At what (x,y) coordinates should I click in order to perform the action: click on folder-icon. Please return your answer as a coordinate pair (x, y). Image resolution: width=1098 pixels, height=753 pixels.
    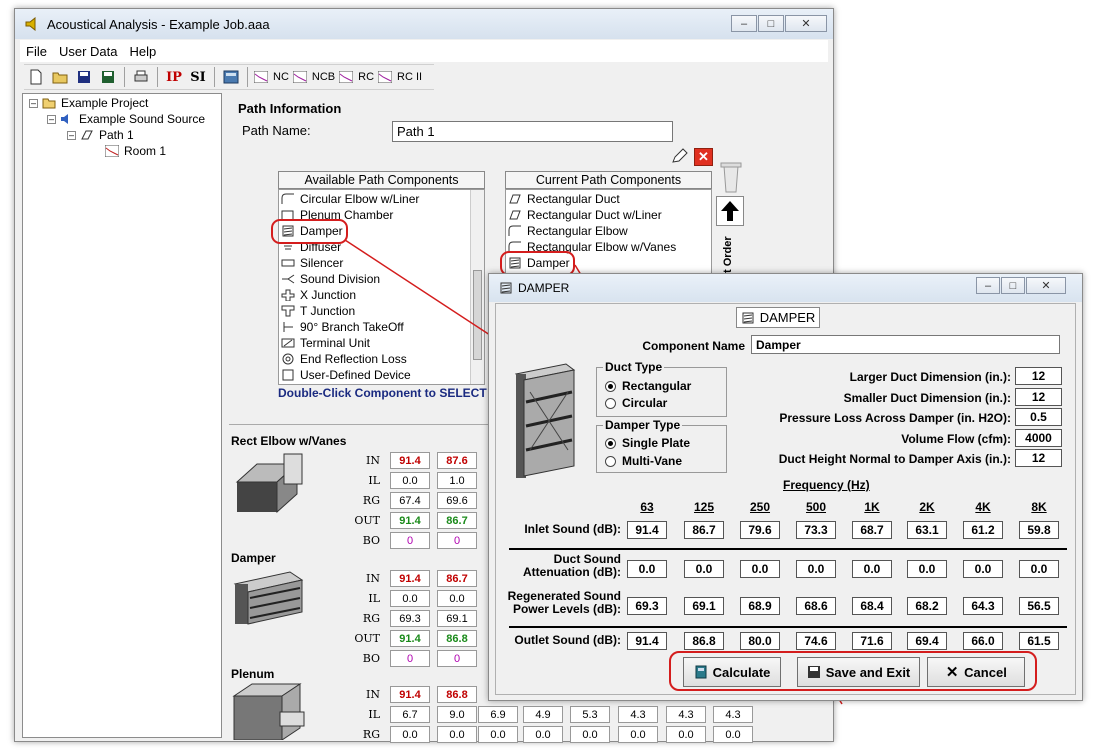
    Looking at the image, I should click on (49, 103).